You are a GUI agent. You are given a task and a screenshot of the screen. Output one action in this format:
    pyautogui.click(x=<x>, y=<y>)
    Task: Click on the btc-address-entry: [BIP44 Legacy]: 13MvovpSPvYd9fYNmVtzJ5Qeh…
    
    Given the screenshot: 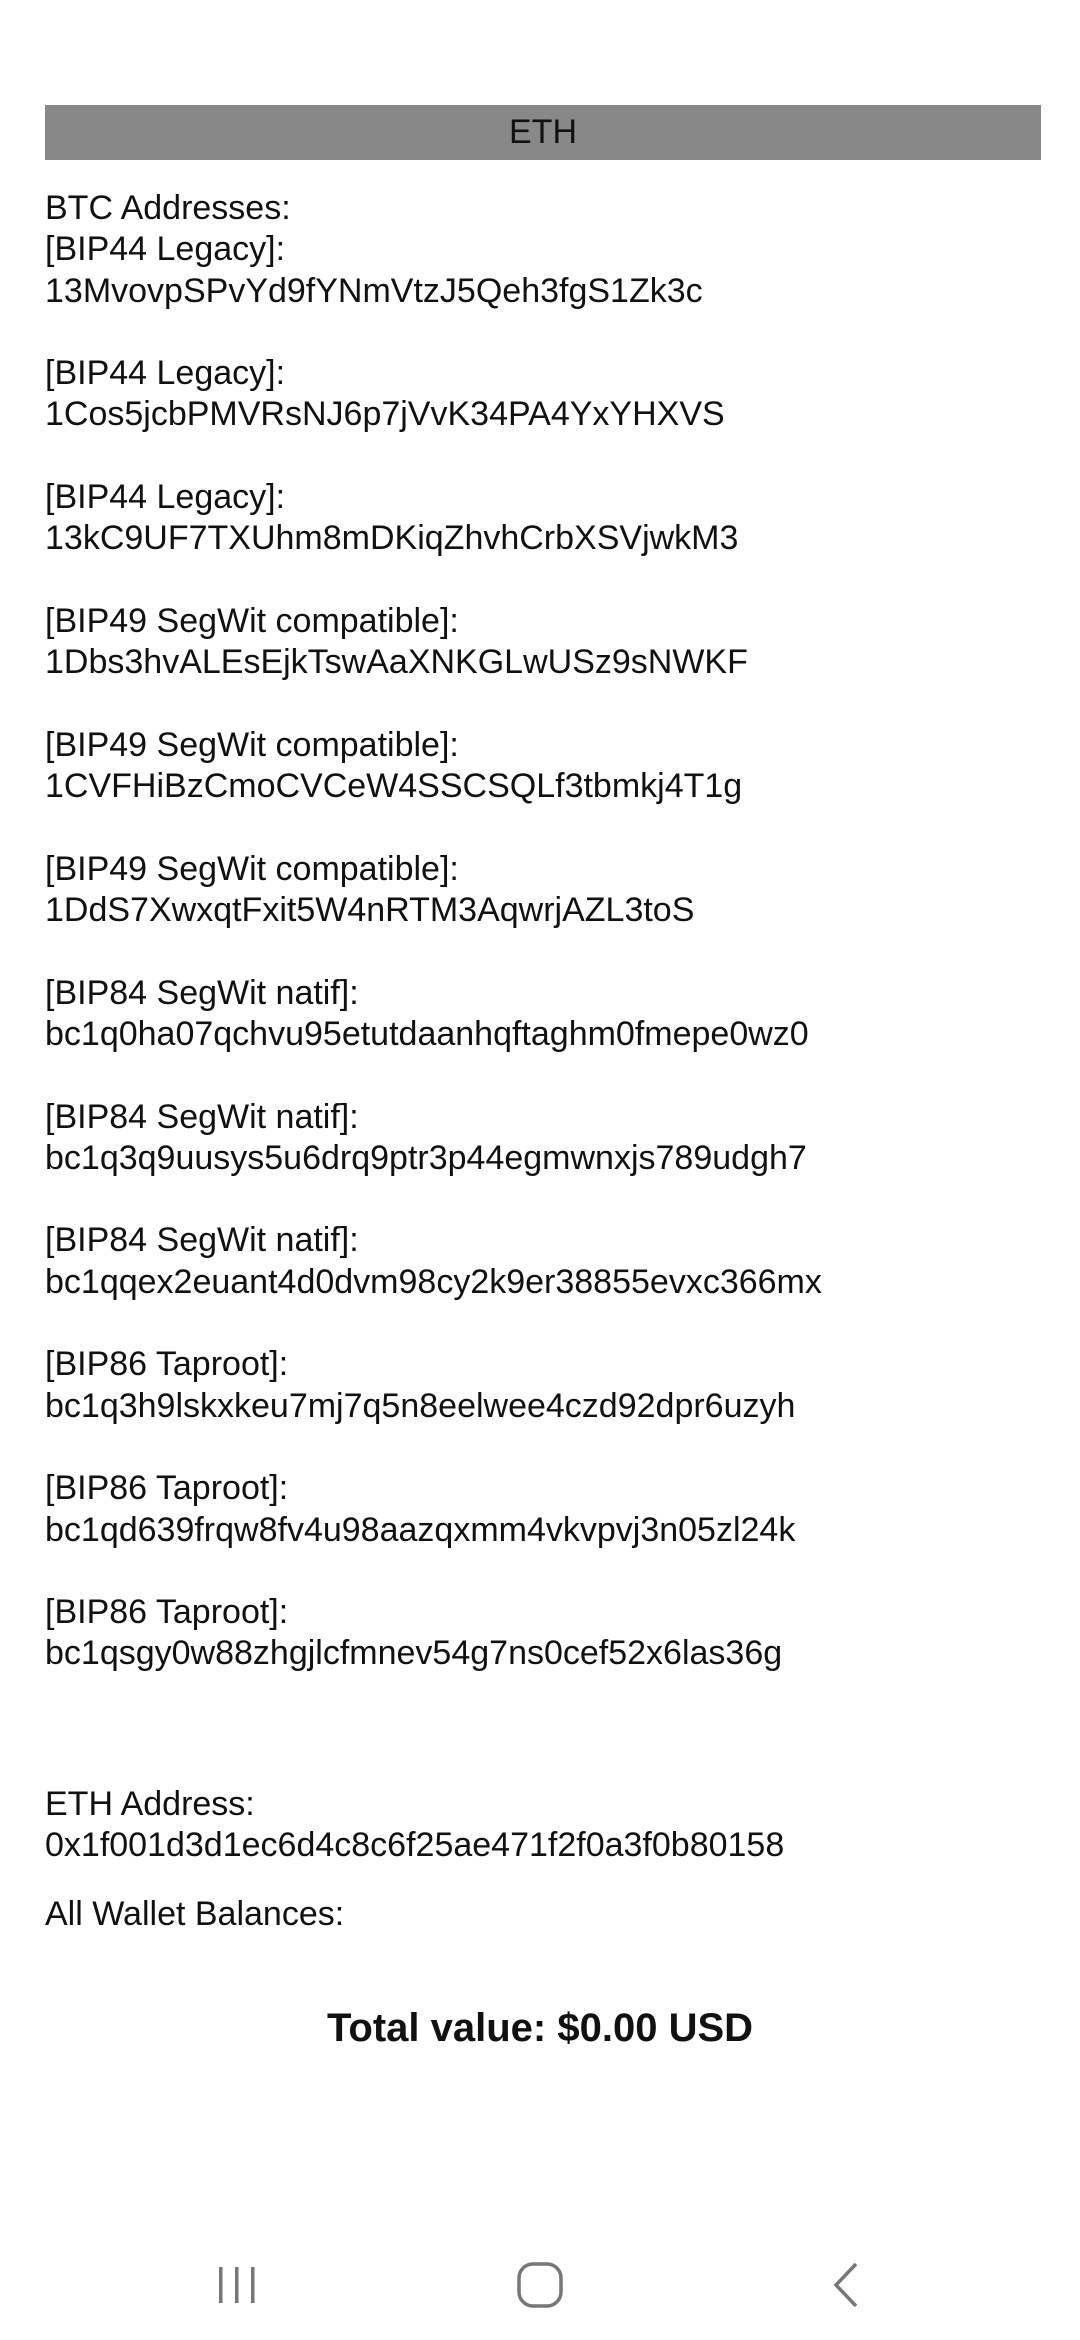 What is the action you would take?
    pyautogui.click(x=545, y=270)
    